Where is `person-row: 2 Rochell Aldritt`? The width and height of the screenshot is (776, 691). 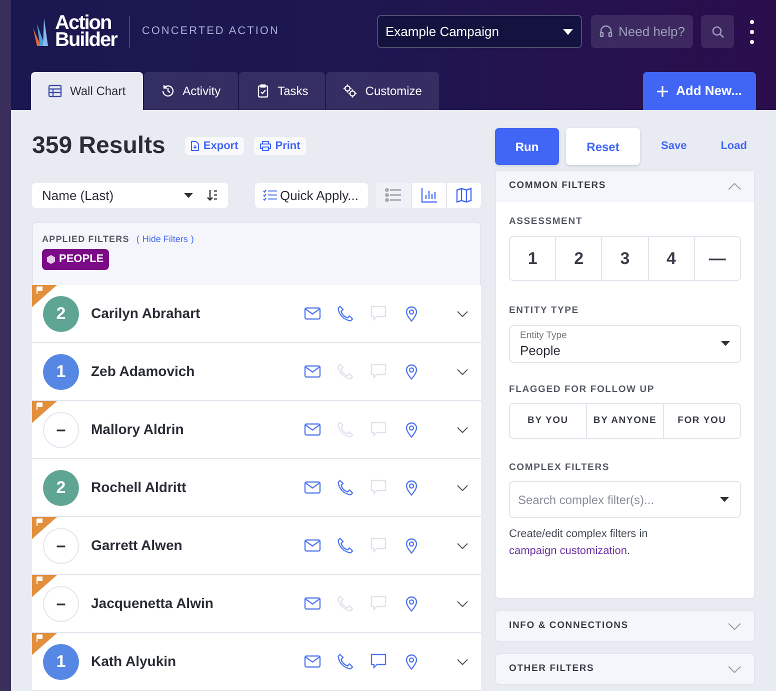
person-row: 2 Rochell Aldritt is located at coordinates (256, 488).